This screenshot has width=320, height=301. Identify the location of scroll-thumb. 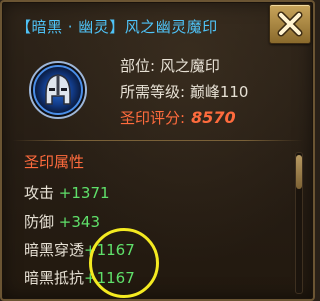
(299, 172).